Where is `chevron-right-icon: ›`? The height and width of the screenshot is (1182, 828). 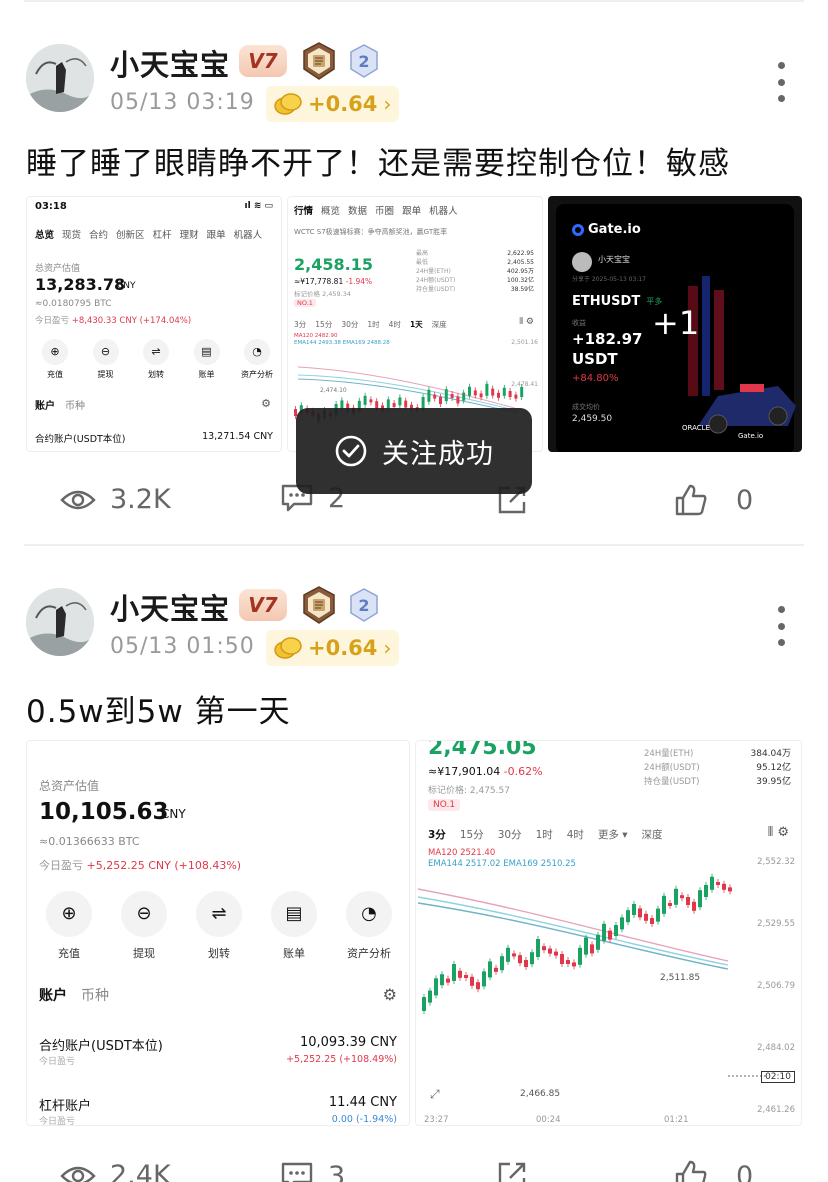
chevron-right-icon: › is located at coordinates (387, 648).